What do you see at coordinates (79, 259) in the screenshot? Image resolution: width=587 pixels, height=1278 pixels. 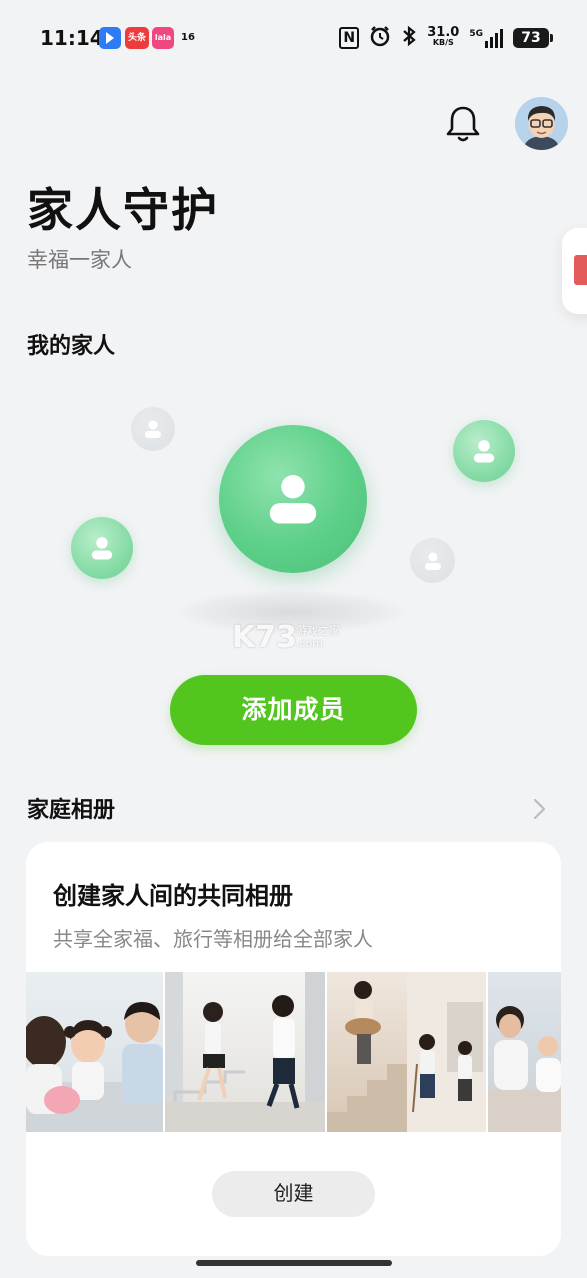 I see `page-subtitle: 幸福一家人` at bounding box center [79, 259].